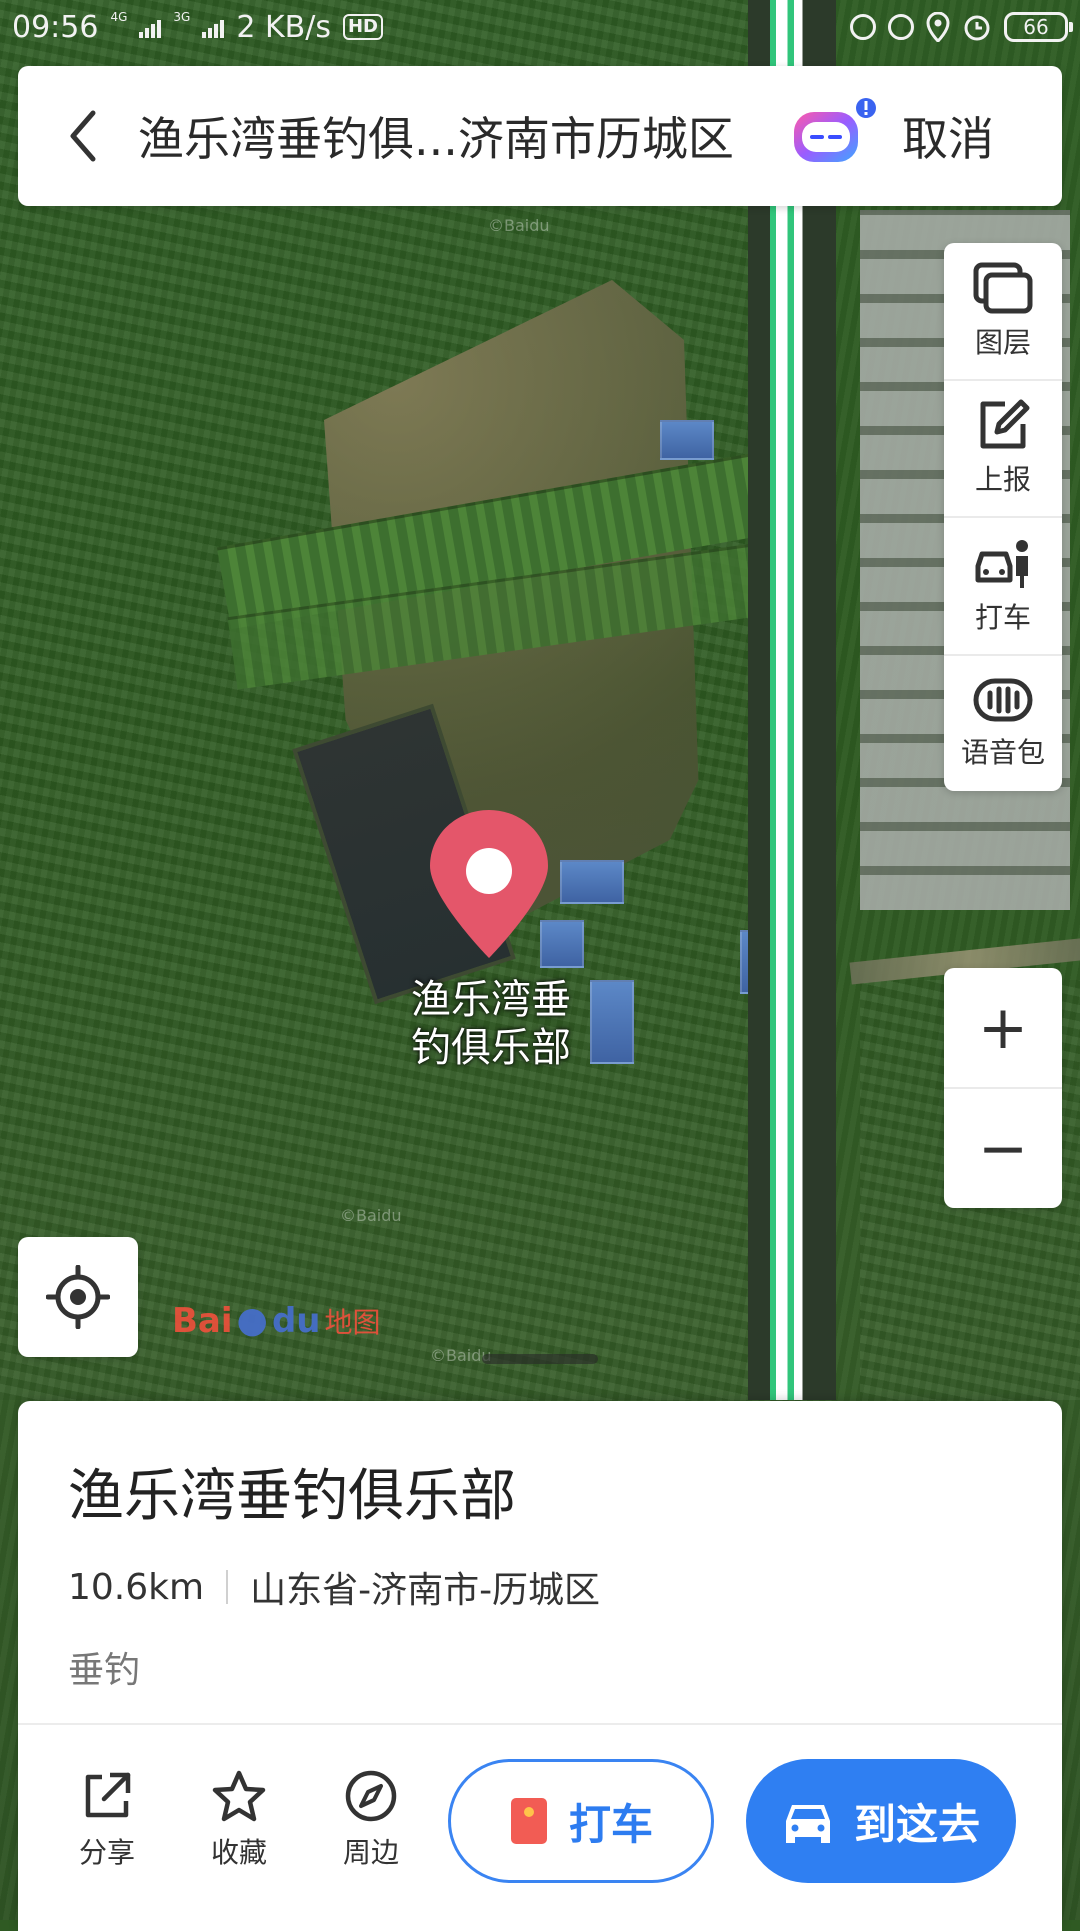  Describe the element at coordinates (283, 27) in the screenshot. I see `network-speed: 2 KB/s` at that location.